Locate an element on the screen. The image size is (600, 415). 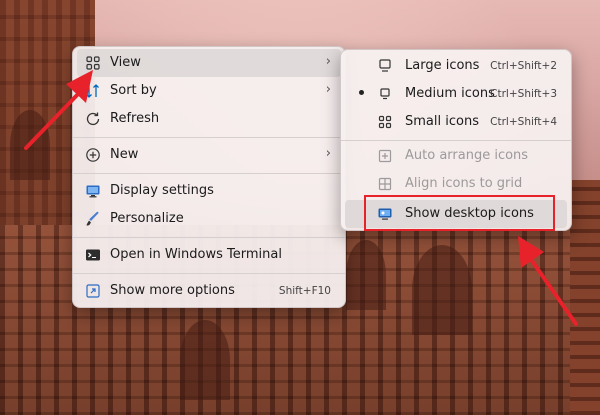
annotation-arrow-right is located at coordinates (548, 281).